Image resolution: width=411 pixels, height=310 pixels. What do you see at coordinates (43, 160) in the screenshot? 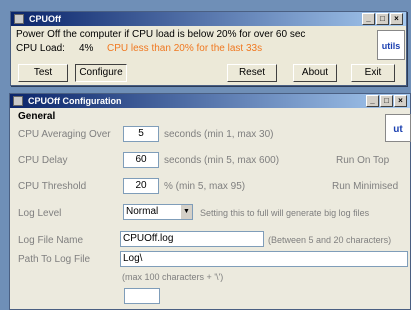
I see `delay-label: CPU Delay` at bounding box center [43, 160].